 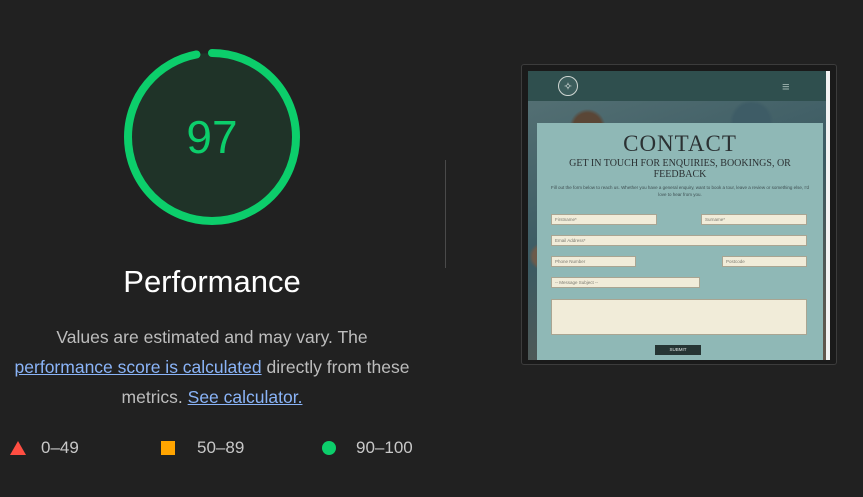 What do you see at coordinates (245, 397) in the screenshot?
I see `see-calculator-link: See calculator.` at bounding box center [245, 397].